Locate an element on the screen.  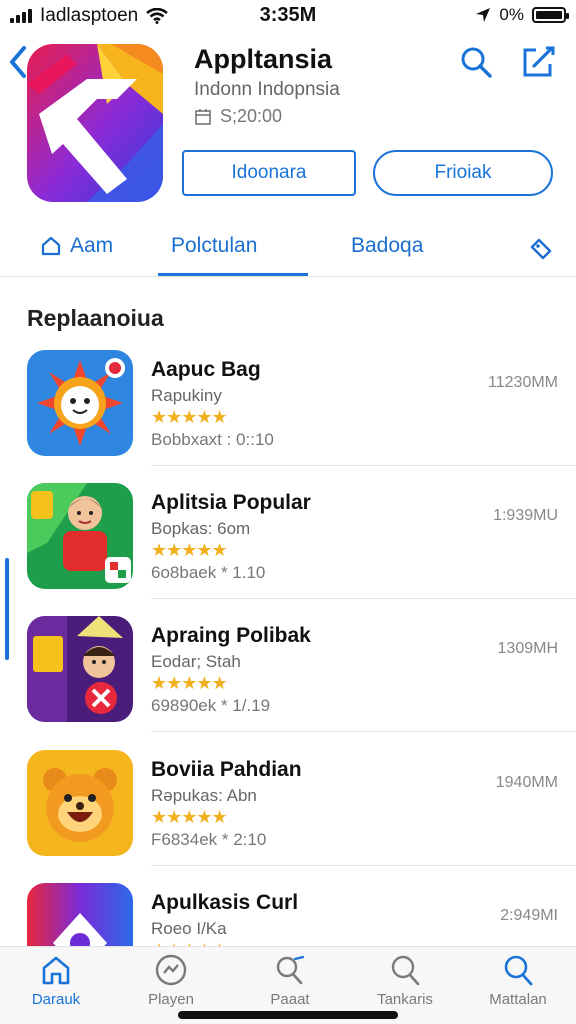
tab-label: Badoqa is located at coordinates (387, 245).